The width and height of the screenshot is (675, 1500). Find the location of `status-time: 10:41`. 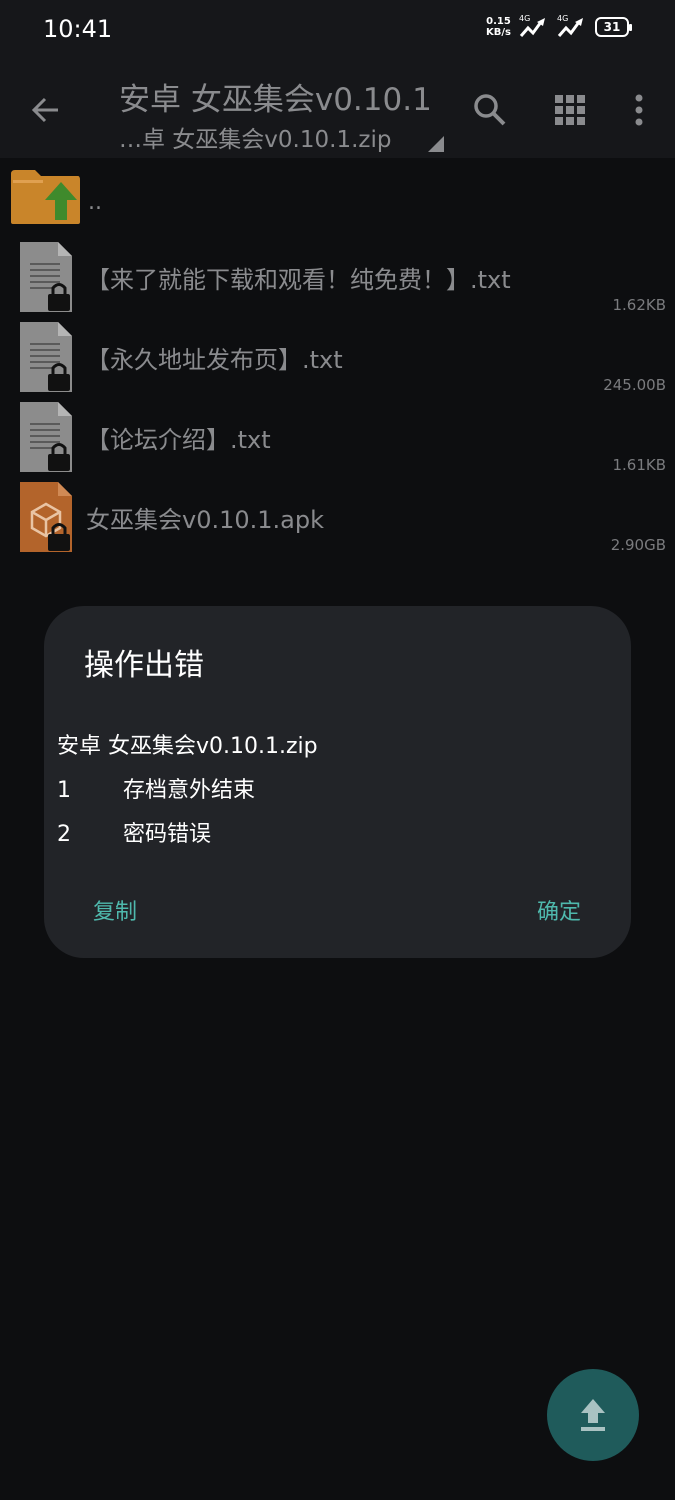

status-time: 10:41 is located at coordinates (78, 29).